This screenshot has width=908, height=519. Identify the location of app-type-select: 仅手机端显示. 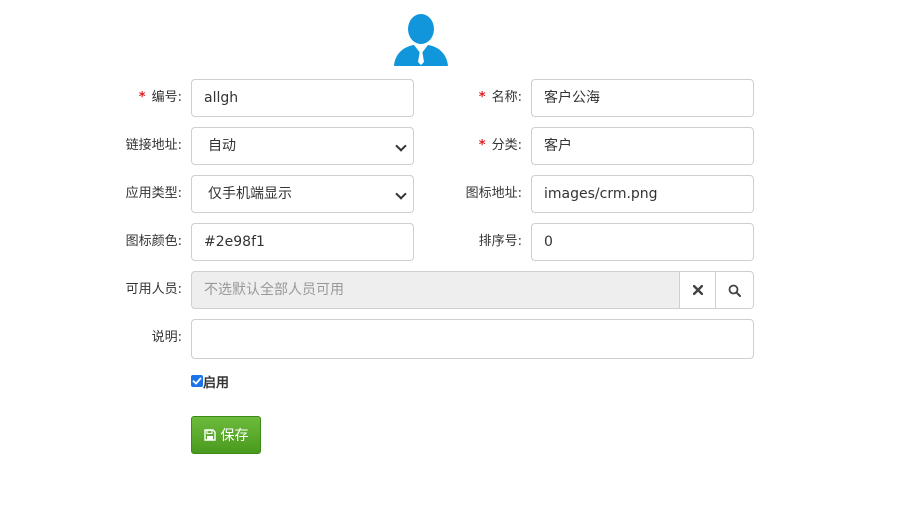
(302, 194).